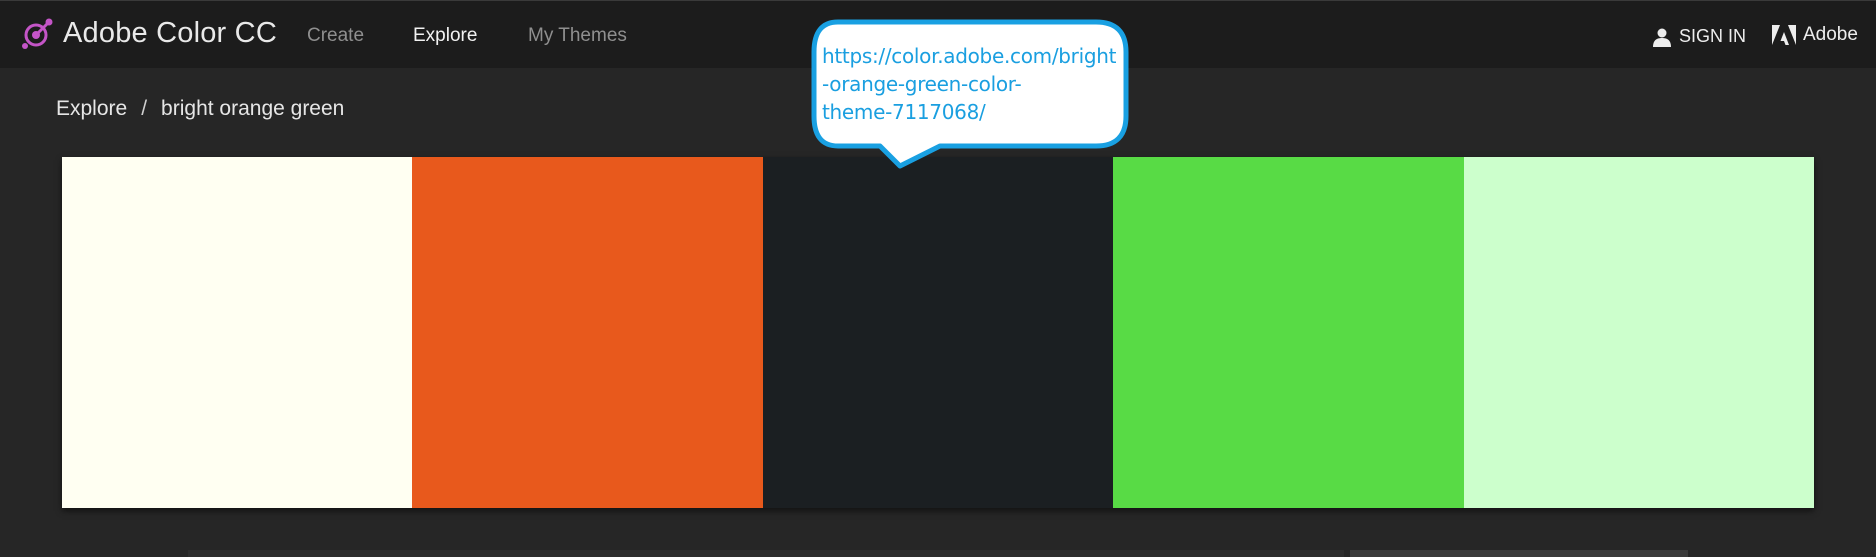 Image resolution: width=1876 pixels, height=557 pixels. What do you see at coordinates (37, 33) in the screenshot?
I see `adobe-color-logo-icon` at bounding box center [37, 33].